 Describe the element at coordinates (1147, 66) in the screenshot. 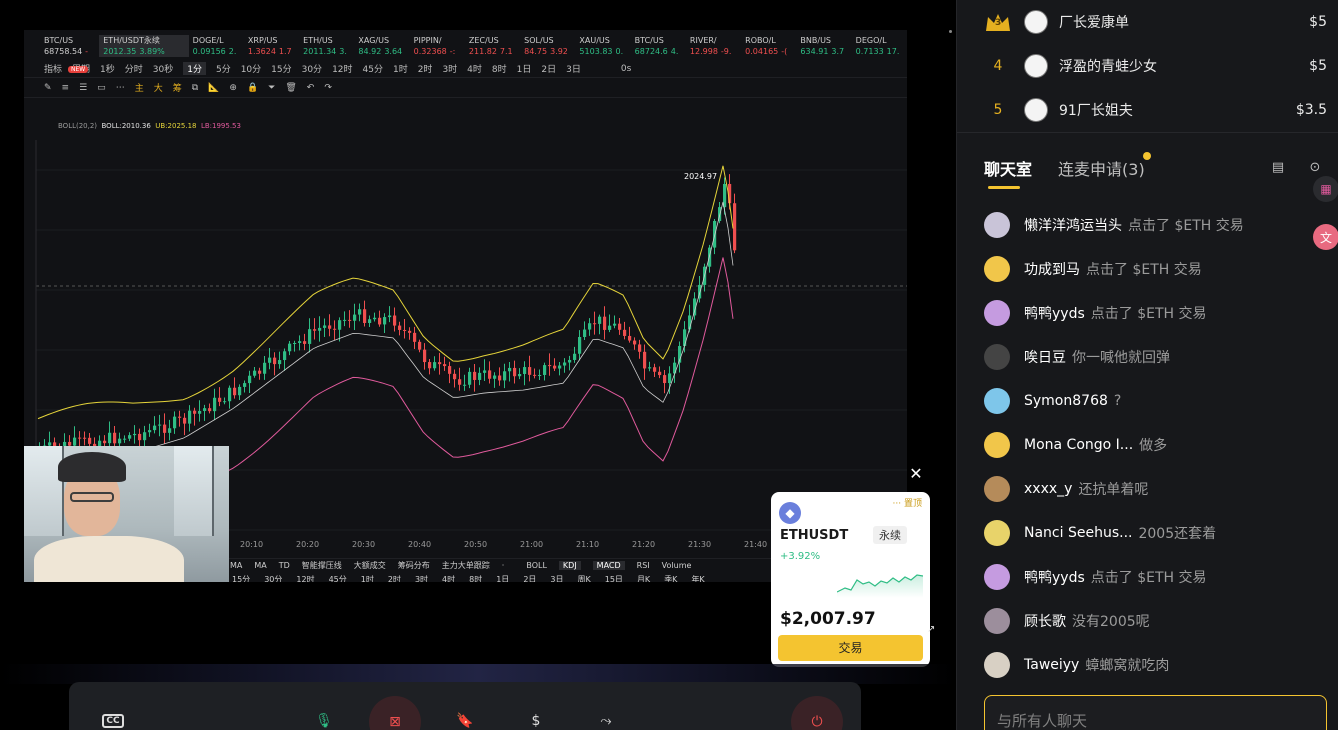

I see `ranking-row: 4 浮盈的青蛙少女 $5` at that location.